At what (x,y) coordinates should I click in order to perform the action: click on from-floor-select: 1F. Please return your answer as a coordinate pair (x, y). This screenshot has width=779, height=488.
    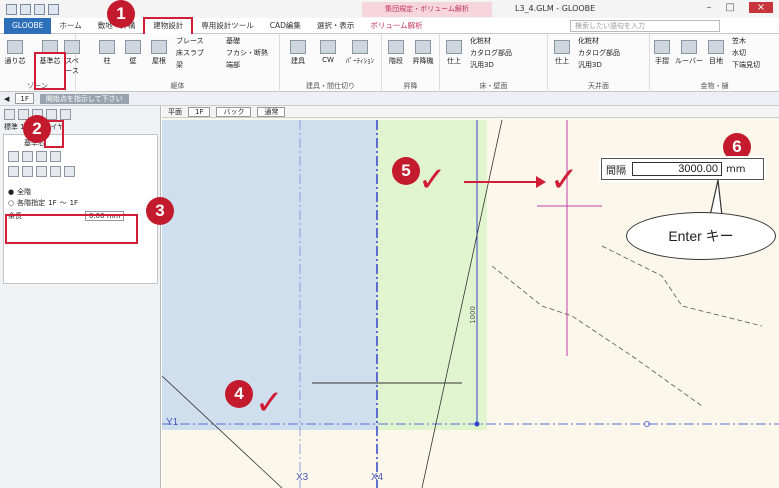
    Looking at the image, I should click on (52, 203).